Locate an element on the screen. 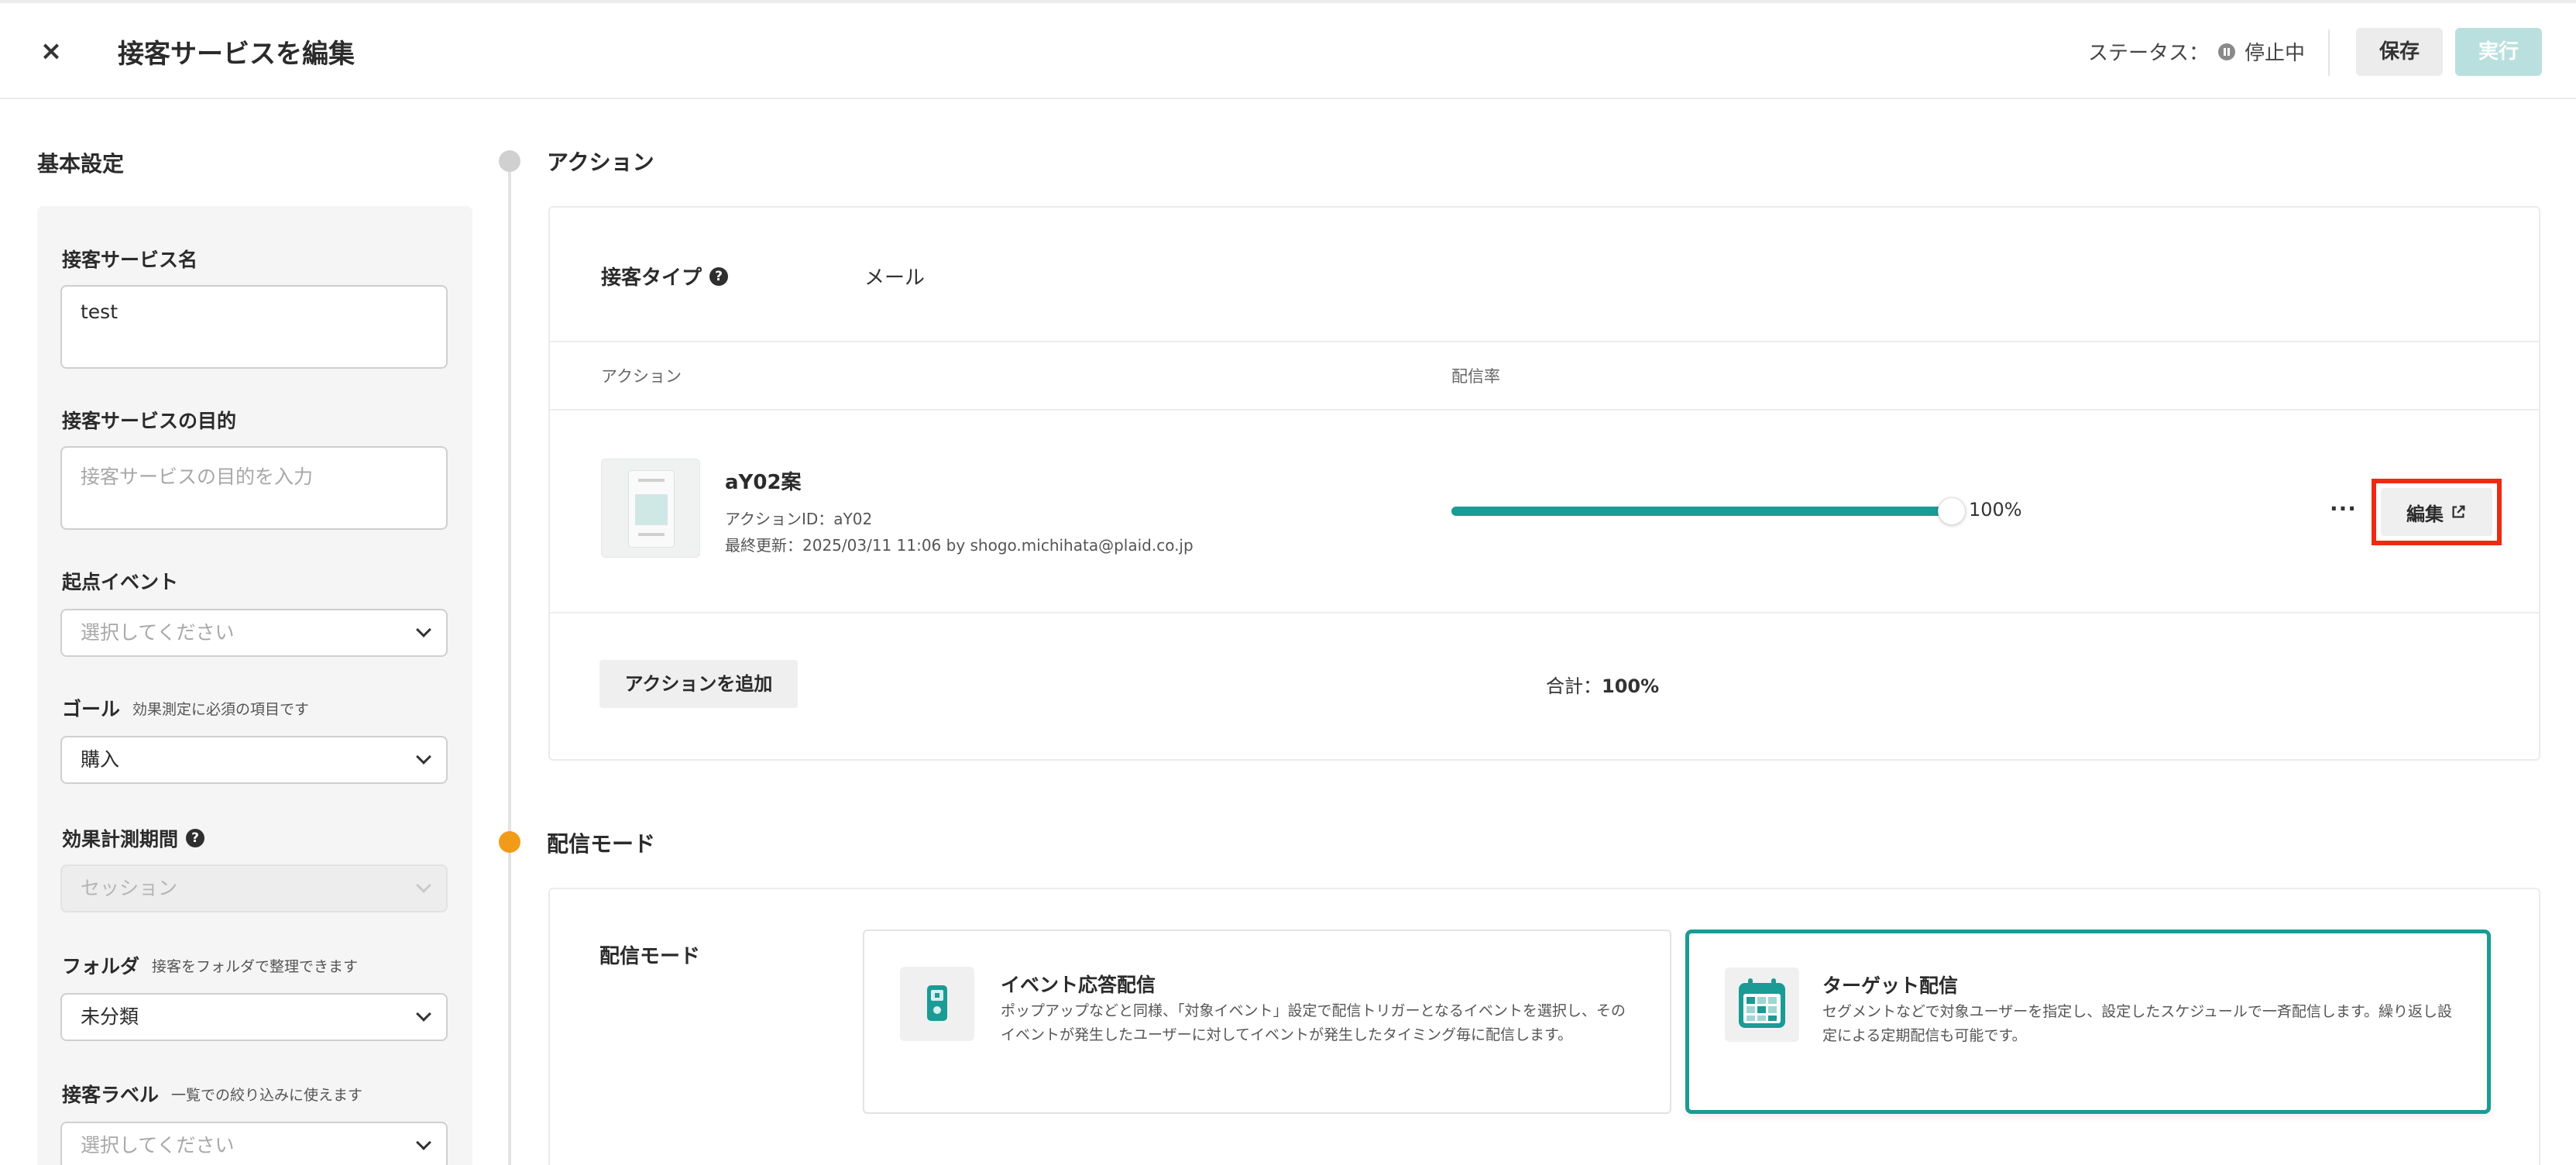  external-link-icon is located at coordinates (2458, 511).